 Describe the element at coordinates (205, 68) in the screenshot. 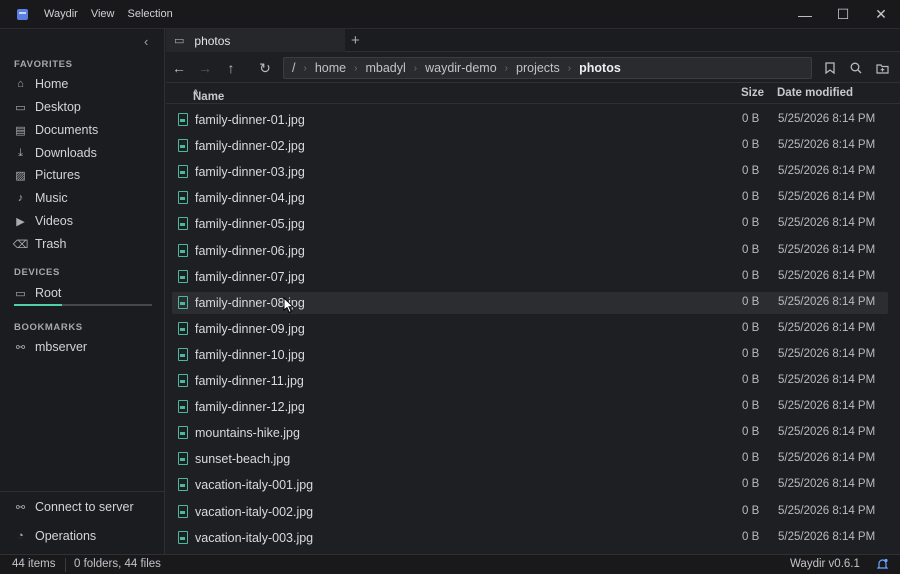

I see `forward-button: →` at that location.